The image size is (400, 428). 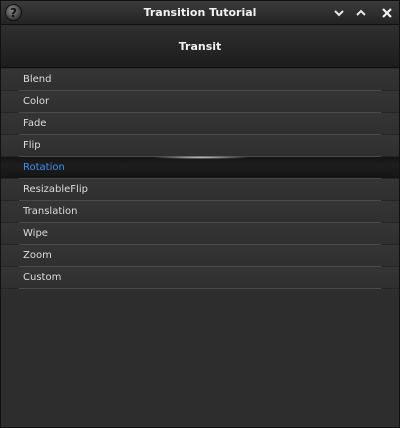 What do you see at coordinates (37, 79) in the screenshot?
I see `list-item-label: Blend` at bounding box center [37, 79].